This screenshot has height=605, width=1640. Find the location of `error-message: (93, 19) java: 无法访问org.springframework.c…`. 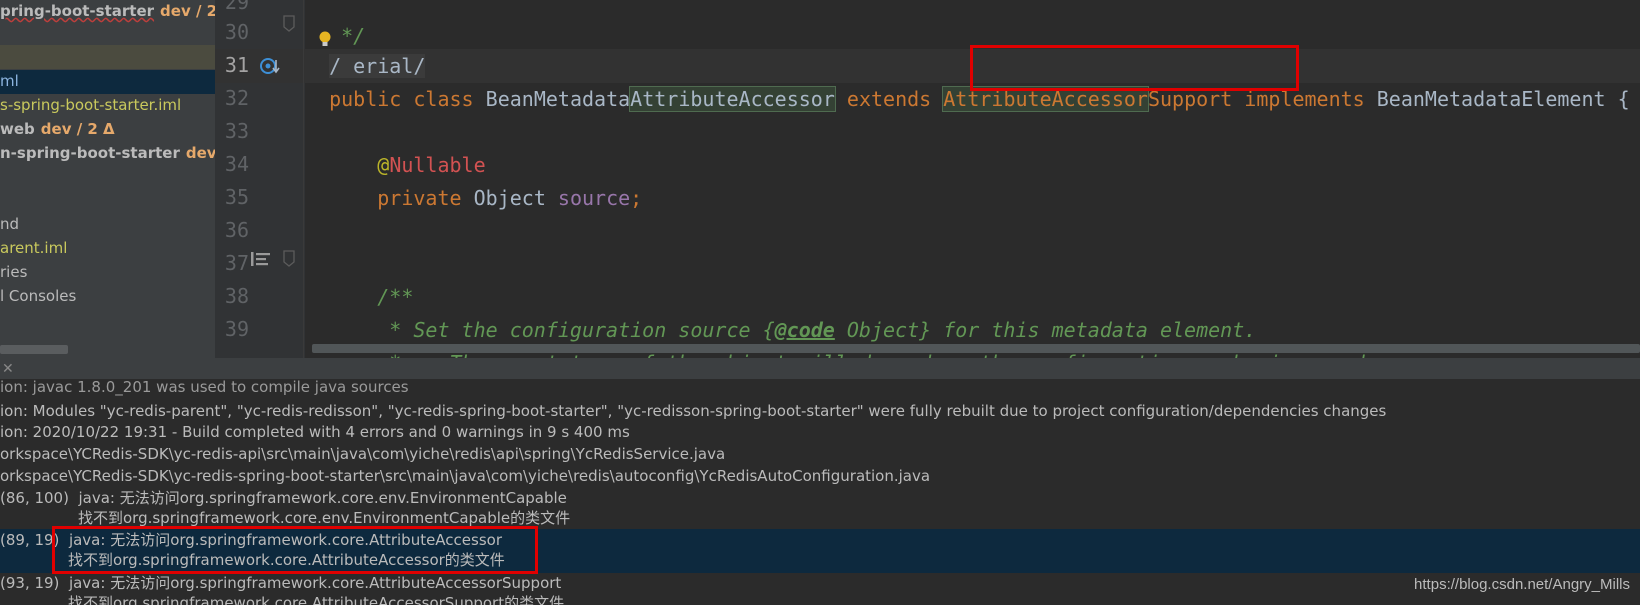

error-message: (93, 19) java: 无法访问org.springframework.c… is located at coordinates (280, 583).